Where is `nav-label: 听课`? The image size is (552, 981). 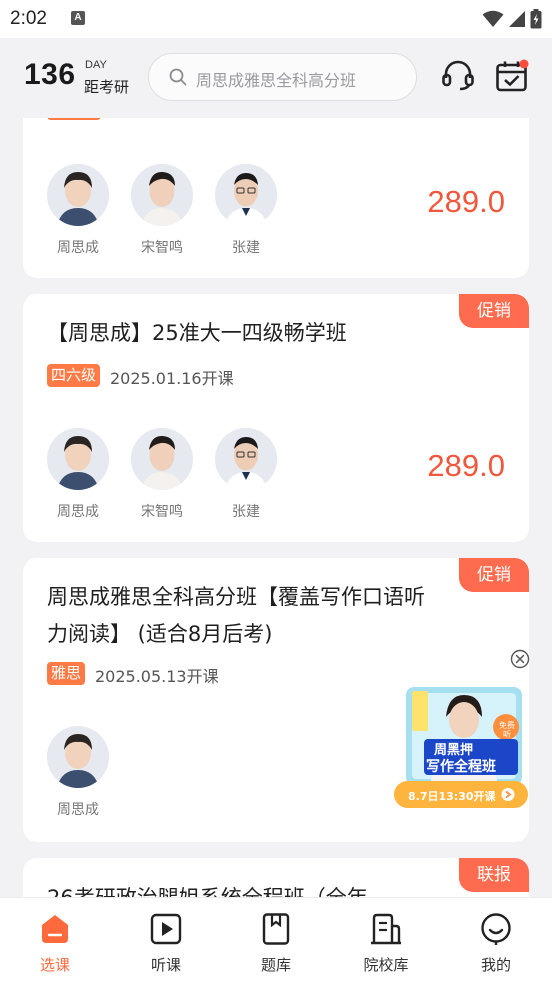
nav-label: 听课 is located at coordinates (165, 965).